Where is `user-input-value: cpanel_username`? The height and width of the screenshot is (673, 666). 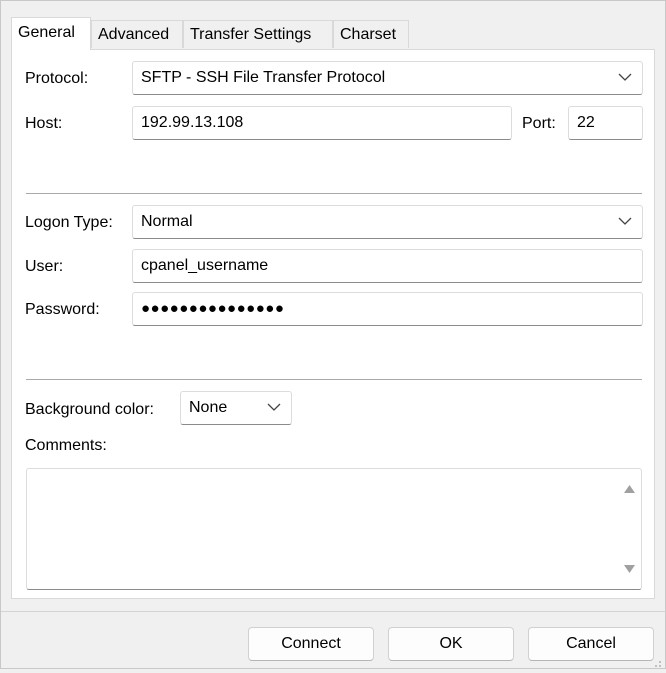 user-input-value: cpanel_username is located at coordinates (205, 265).